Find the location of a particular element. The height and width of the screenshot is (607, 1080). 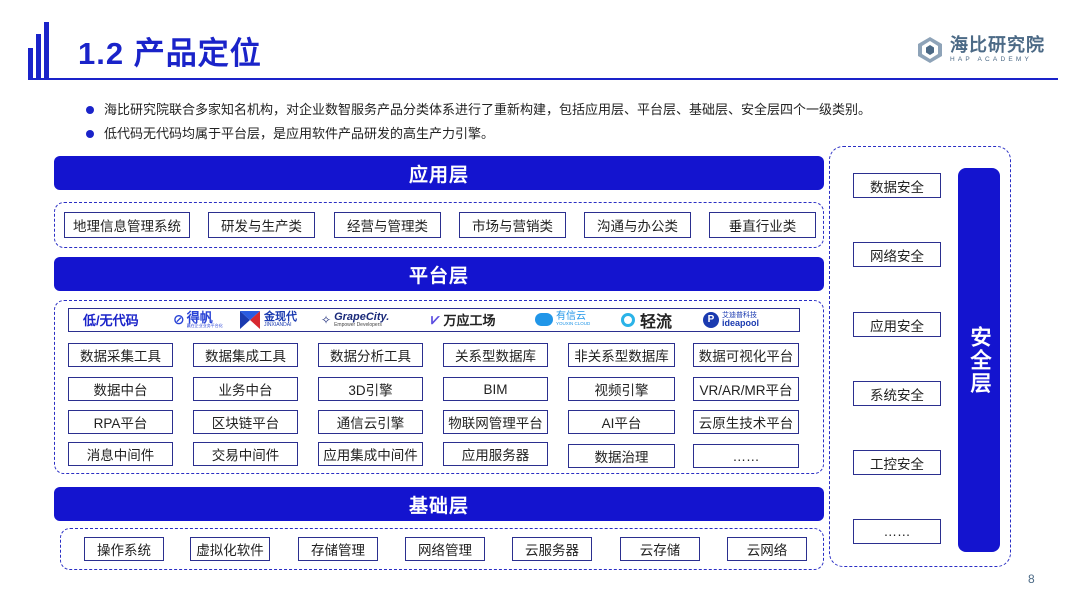

ideapool-icon: P is located at coordinates (711, 319).